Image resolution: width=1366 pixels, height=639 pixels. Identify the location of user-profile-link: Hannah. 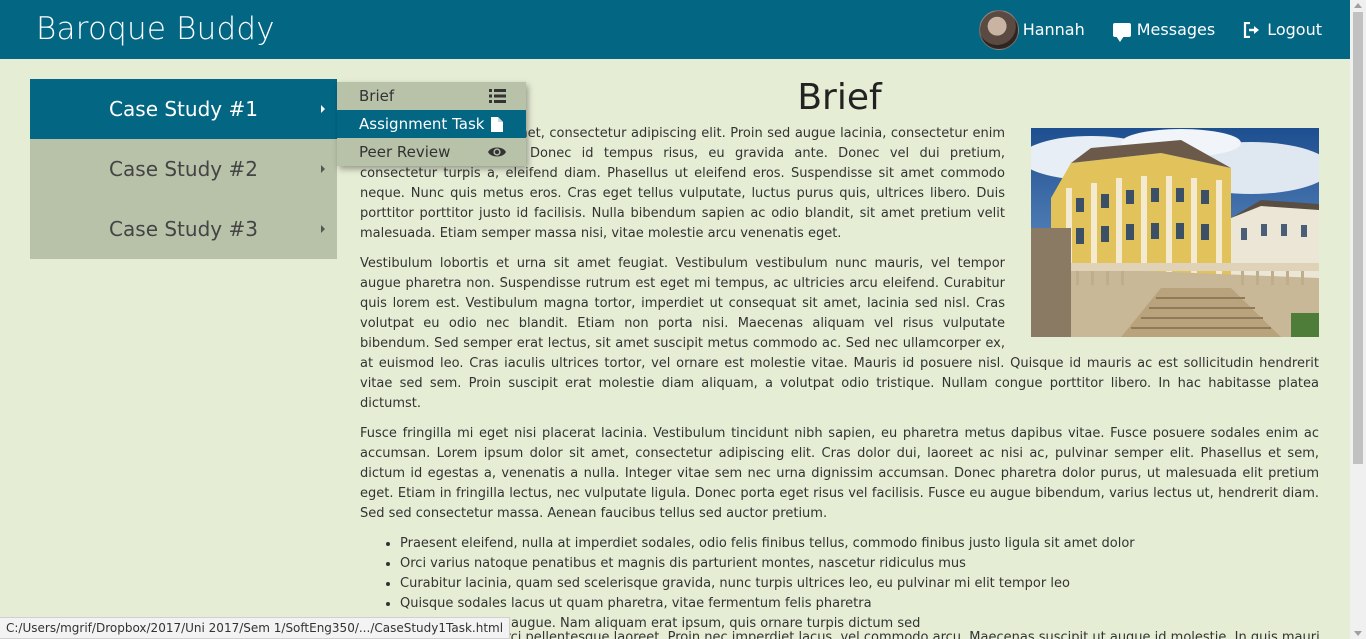
(1031, 29).